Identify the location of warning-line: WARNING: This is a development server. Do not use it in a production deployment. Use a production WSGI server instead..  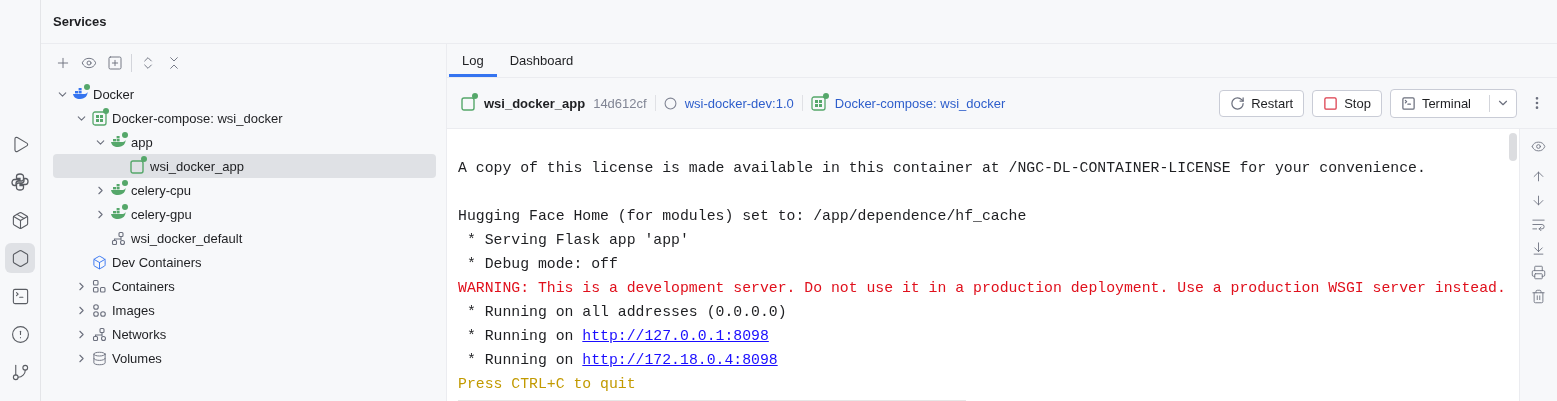
(982, 288).